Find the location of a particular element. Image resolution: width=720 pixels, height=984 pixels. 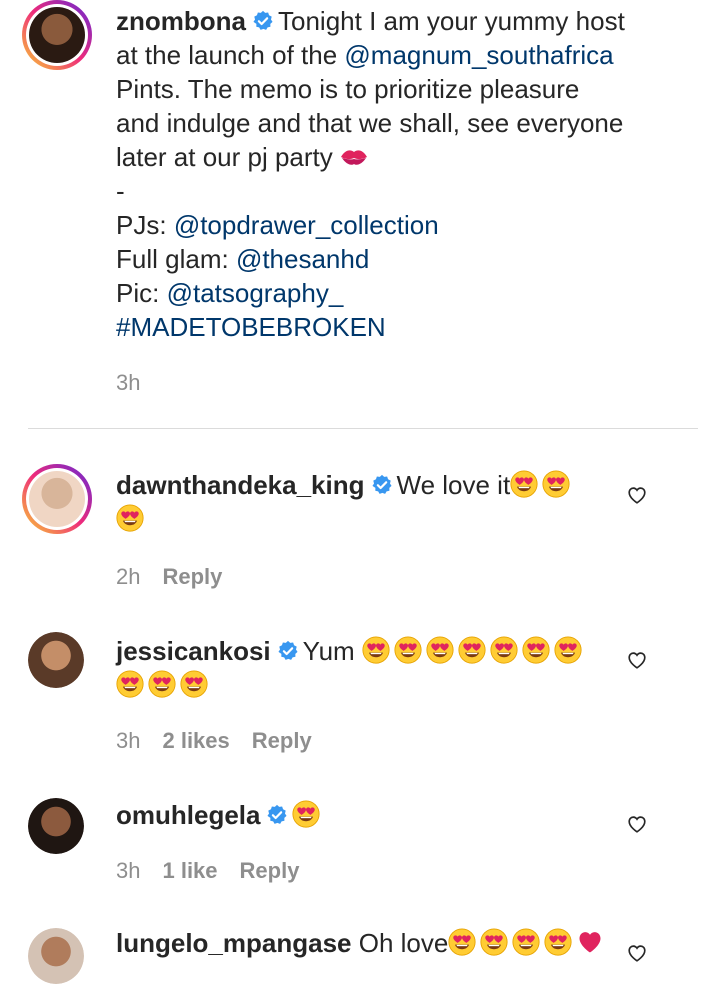

mention-magnum: @magnum_southafrica is located at coordinates (478, 55).